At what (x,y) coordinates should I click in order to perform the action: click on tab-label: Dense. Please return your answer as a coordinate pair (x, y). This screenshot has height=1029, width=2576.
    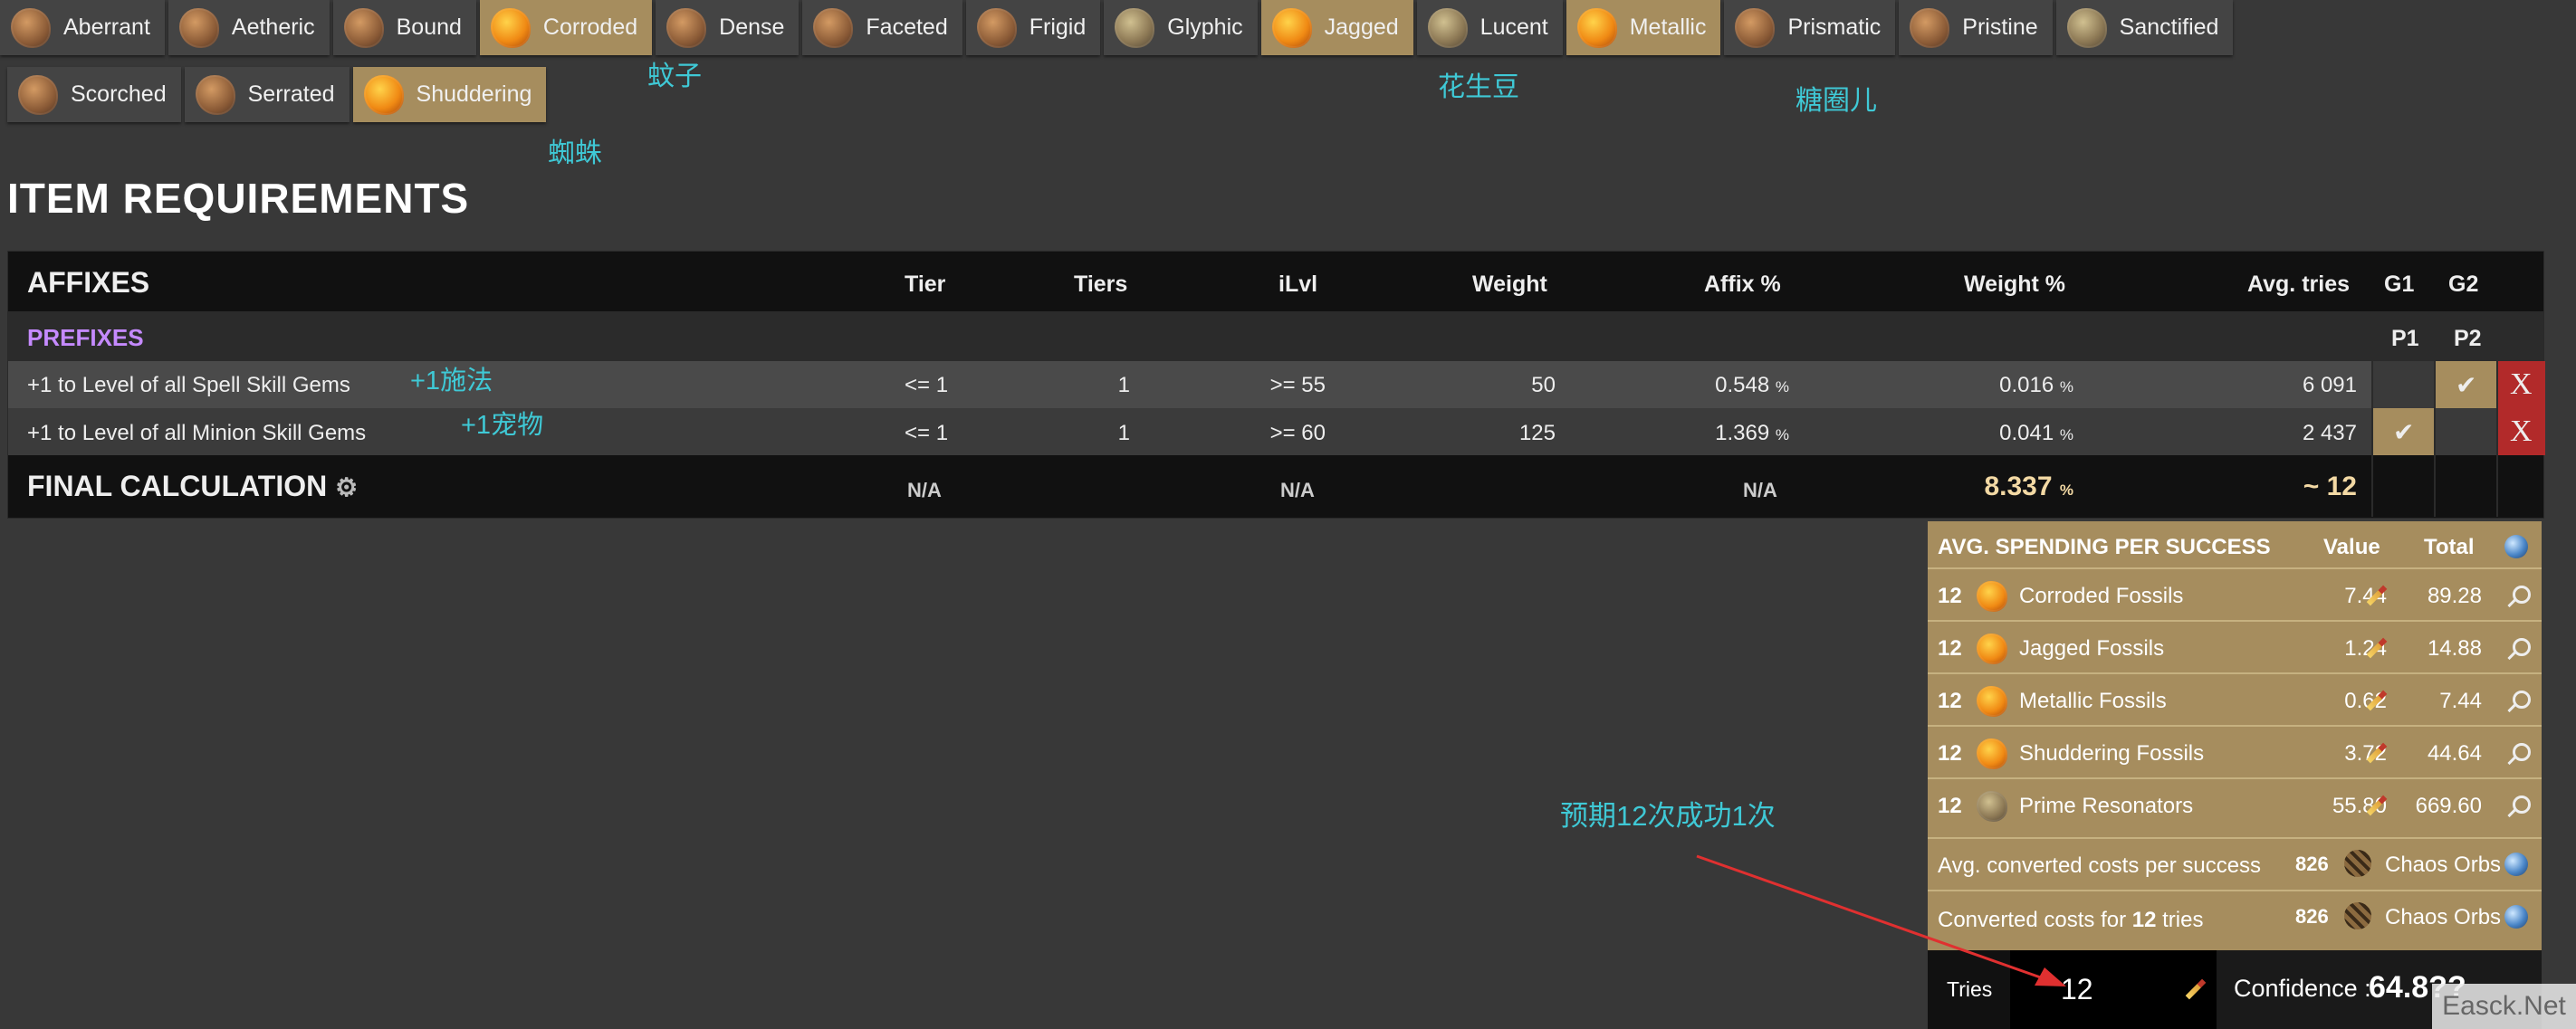
    Looking at the image, I should click on (752, 27).